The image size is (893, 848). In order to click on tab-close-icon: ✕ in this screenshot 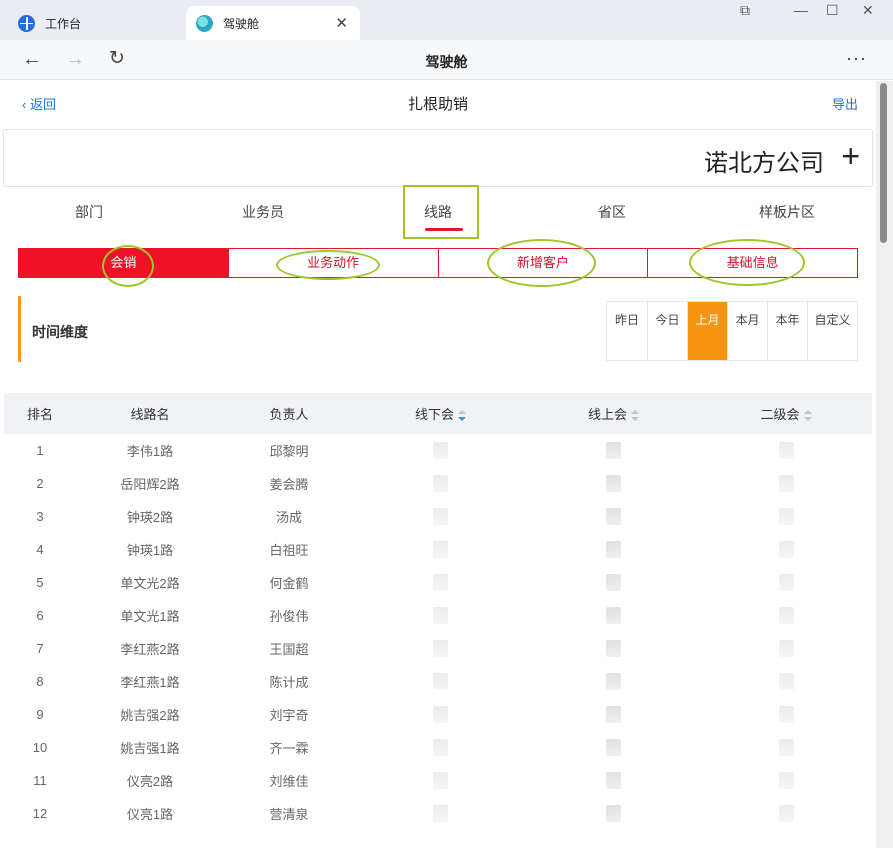, I will do `click(341, 23)`.